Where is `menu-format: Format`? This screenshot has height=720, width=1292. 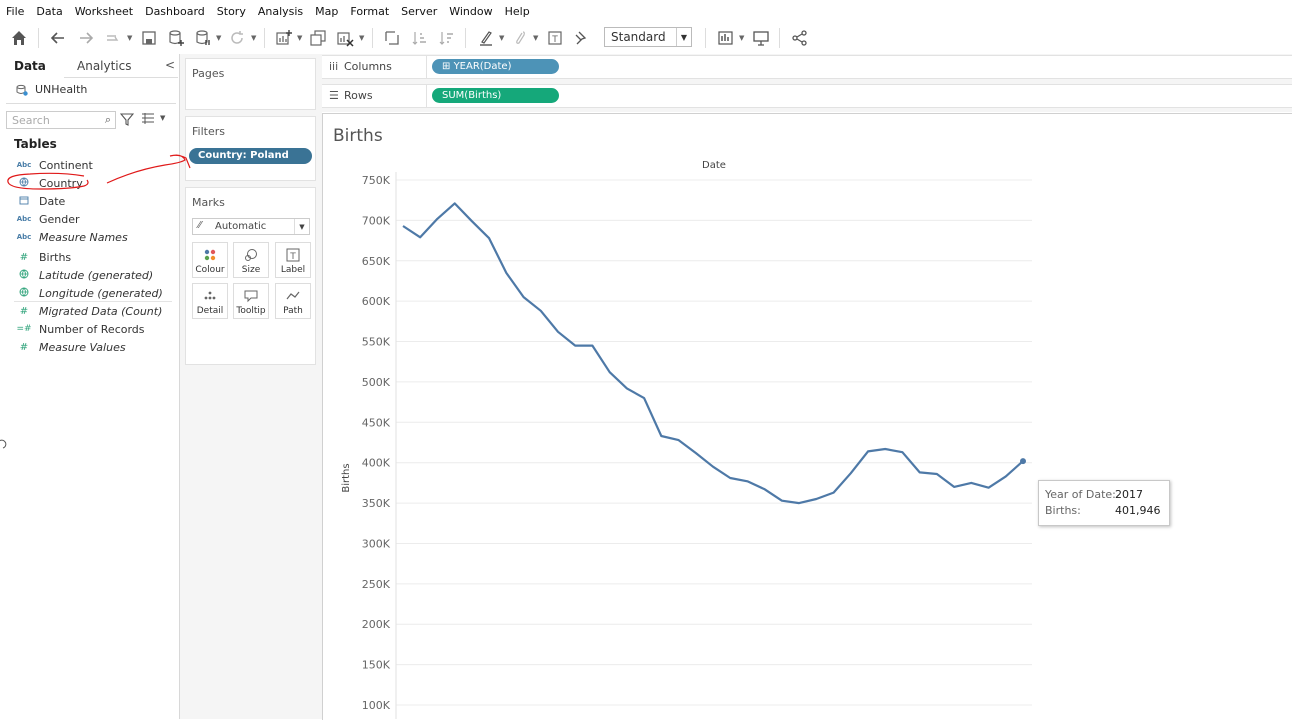 menu-format: Format is located at coordinates (369, 11).